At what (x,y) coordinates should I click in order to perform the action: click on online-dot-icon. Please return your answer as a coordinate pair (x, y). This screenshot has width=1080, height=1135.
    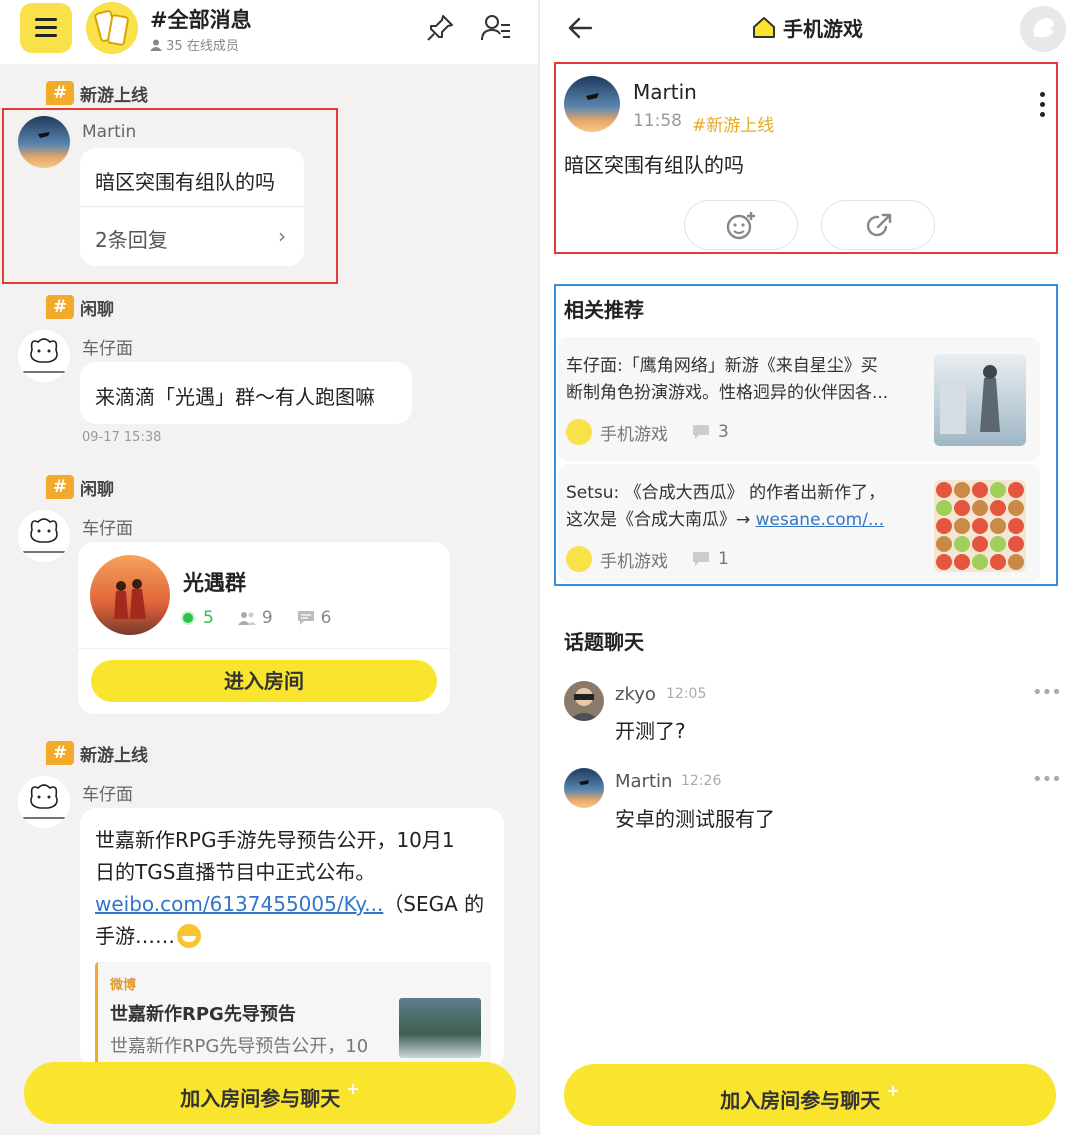
    Looking at the image, I should click on (188, 618).